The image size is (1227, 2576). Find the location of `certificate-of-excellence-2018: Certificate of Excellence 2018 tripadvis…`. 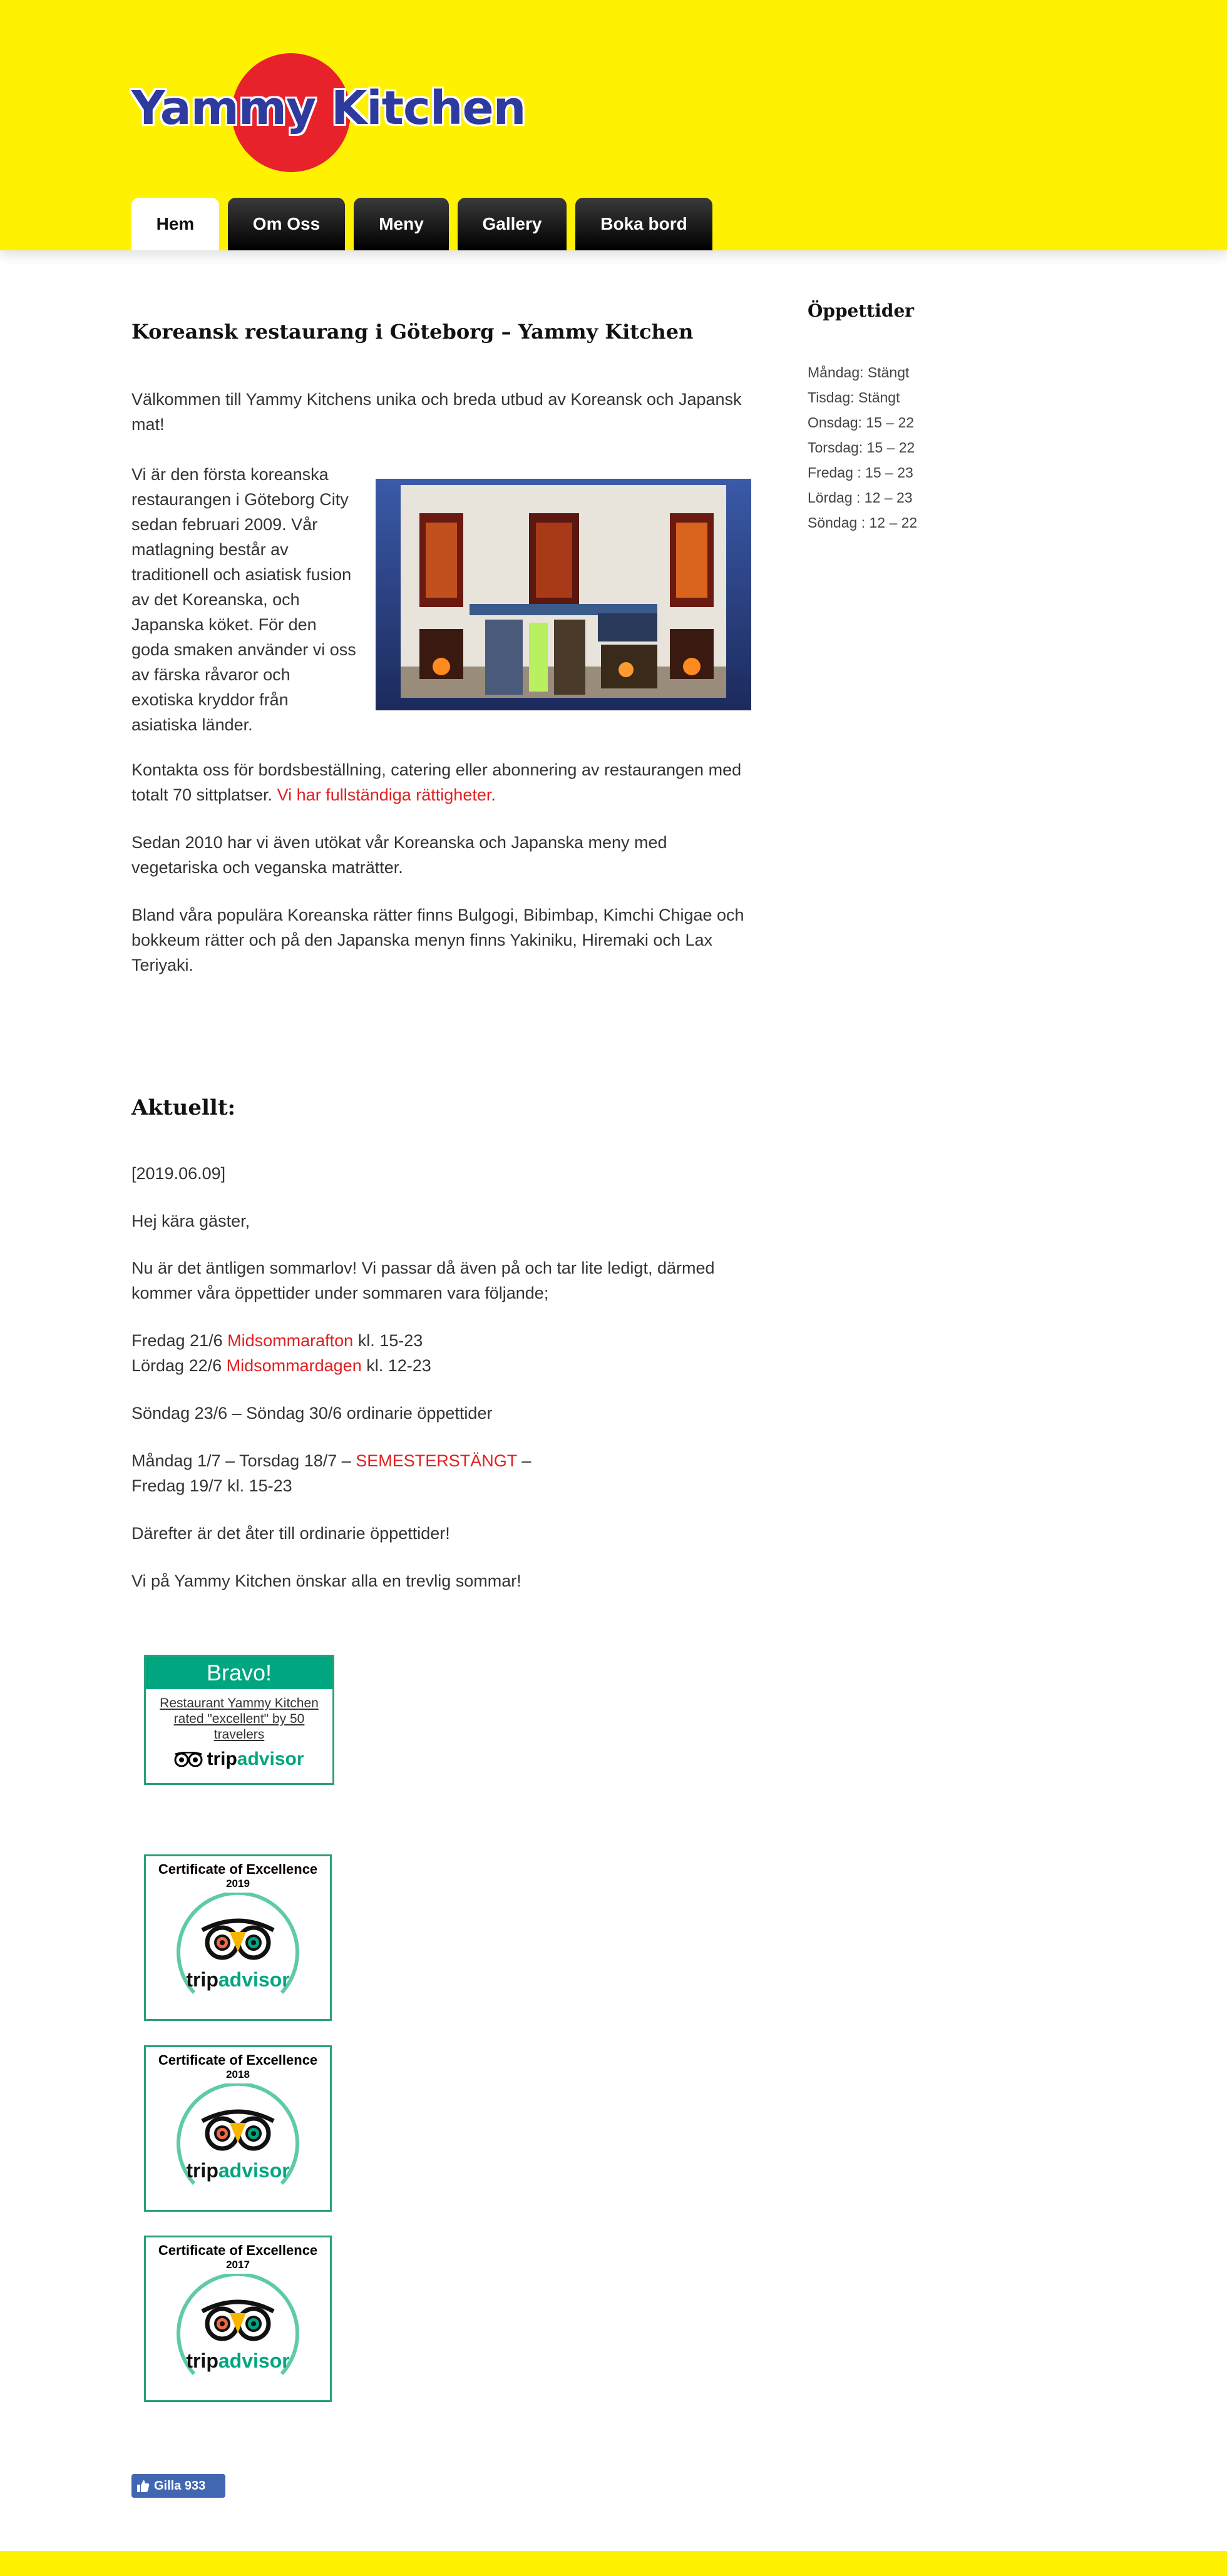

certificate-of-excellence-2018: Certificate of Excellence 2018 tripadvis… is located at coordinates (238, 2128).